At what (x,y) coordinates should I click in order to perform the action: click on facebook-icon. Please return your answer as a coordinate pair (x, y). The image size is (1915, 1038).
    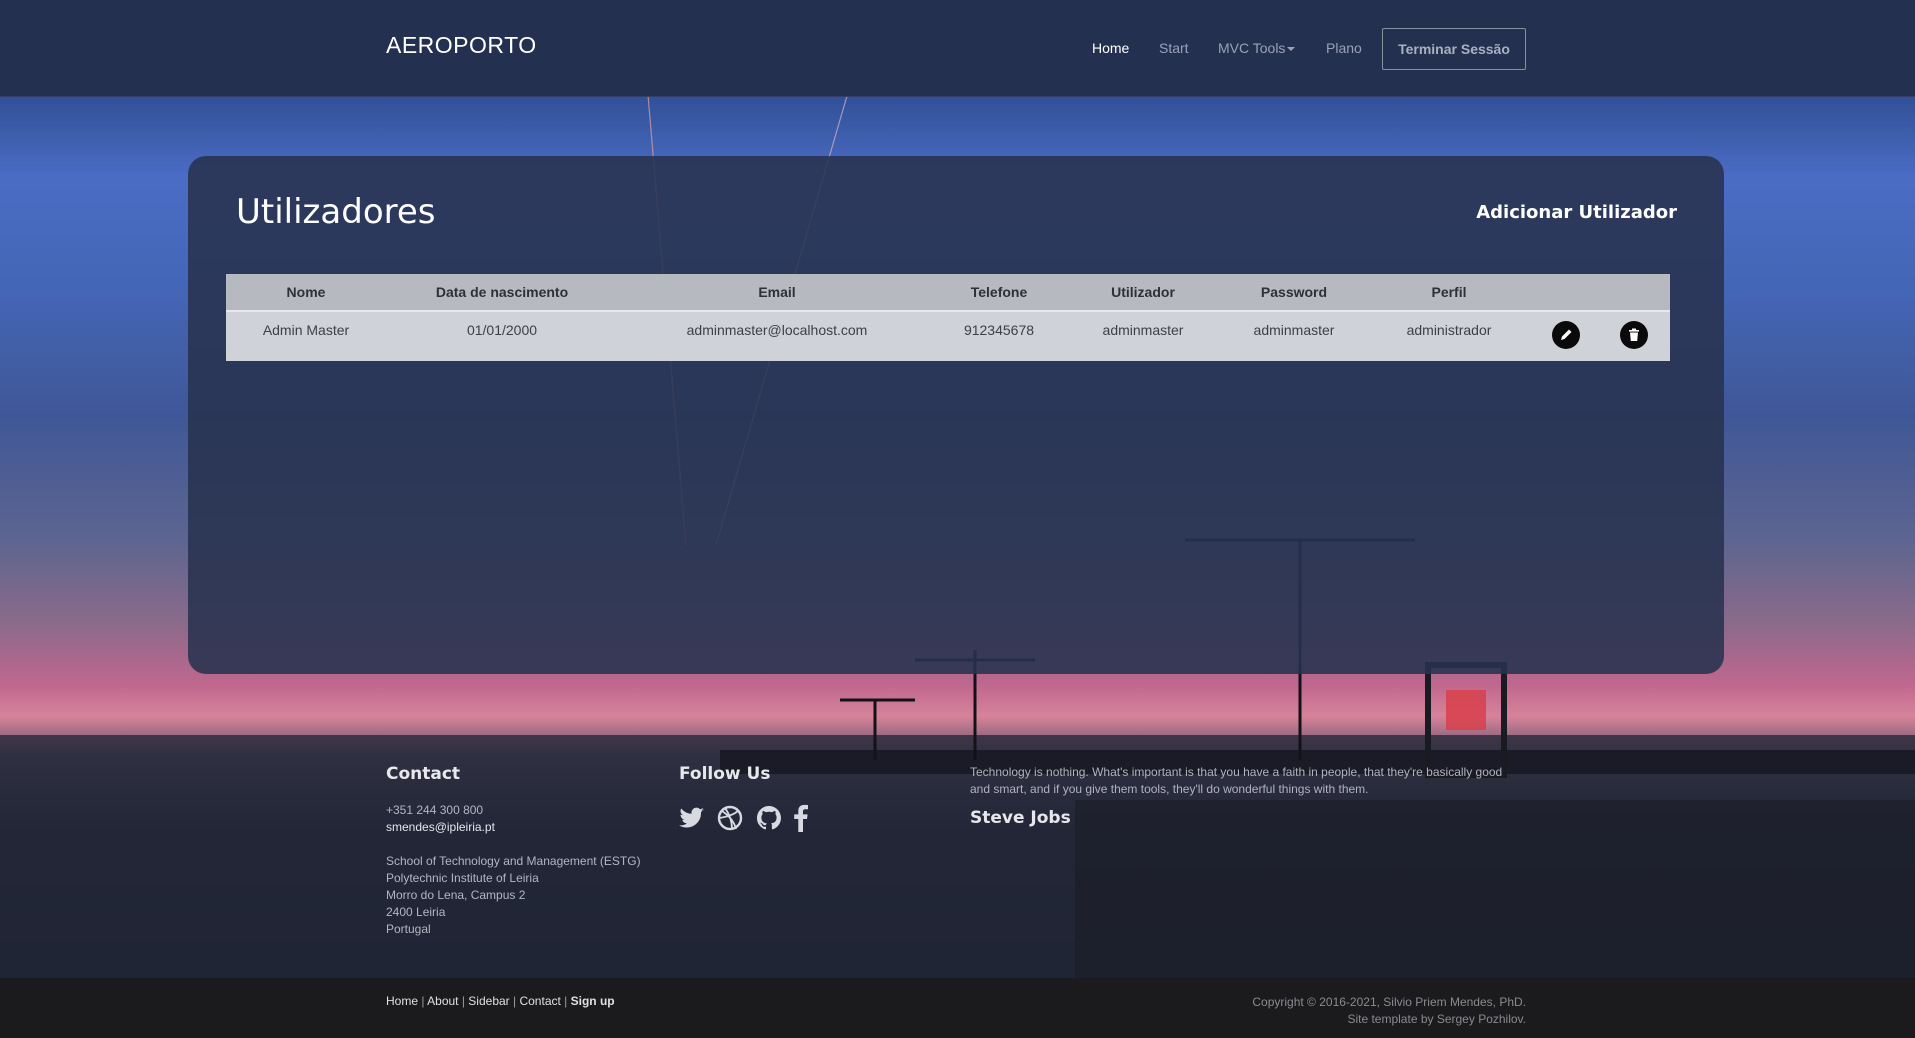
    Looking at the image, I should click on (801, 820).